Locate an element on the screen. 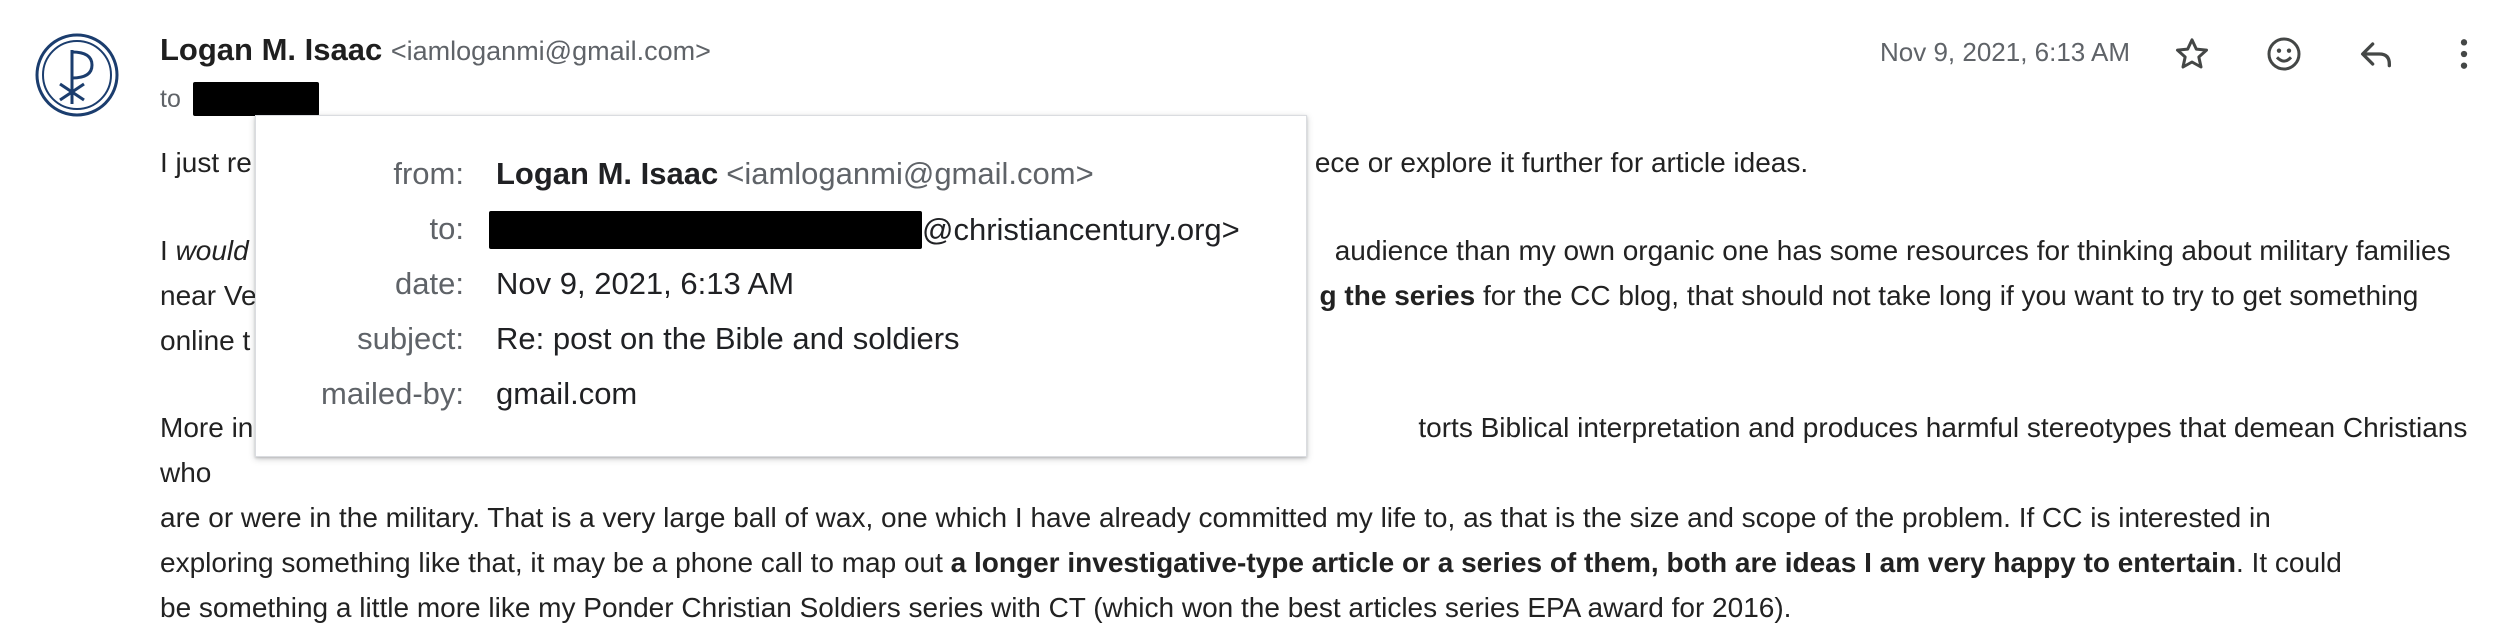  from-label: from: is located at coordinates (428, 173).